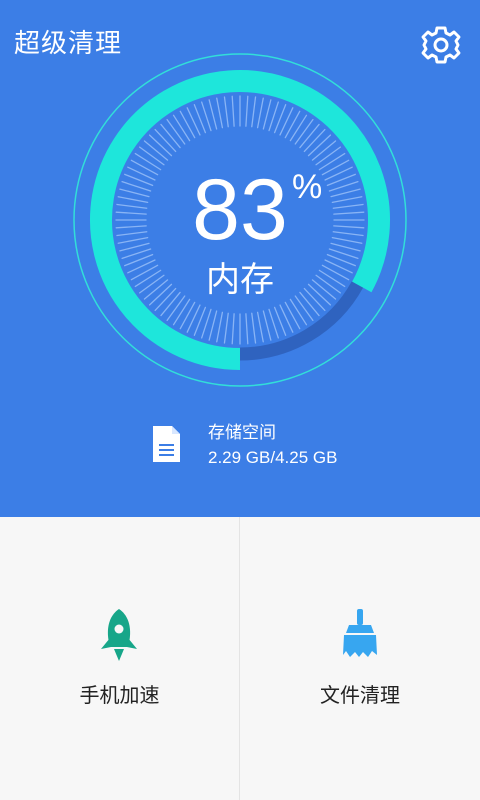 This screenshot has width=480, height=800. Describe the element at coordinates (360, 695) in the screenshot. I see `file-cleanup-label: 文件清理` at that location.